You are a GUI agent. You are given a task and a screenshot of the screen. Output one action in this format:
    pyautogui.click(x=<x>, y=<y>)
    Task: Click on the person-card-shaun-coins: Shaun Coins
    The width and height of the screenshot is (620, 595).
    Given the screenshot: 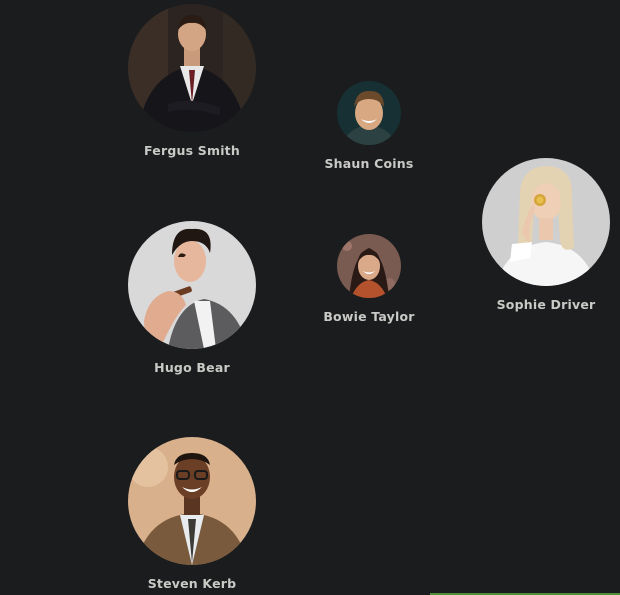 What is the action you would take?
    pyautogui.click(x=369, y=126)
    